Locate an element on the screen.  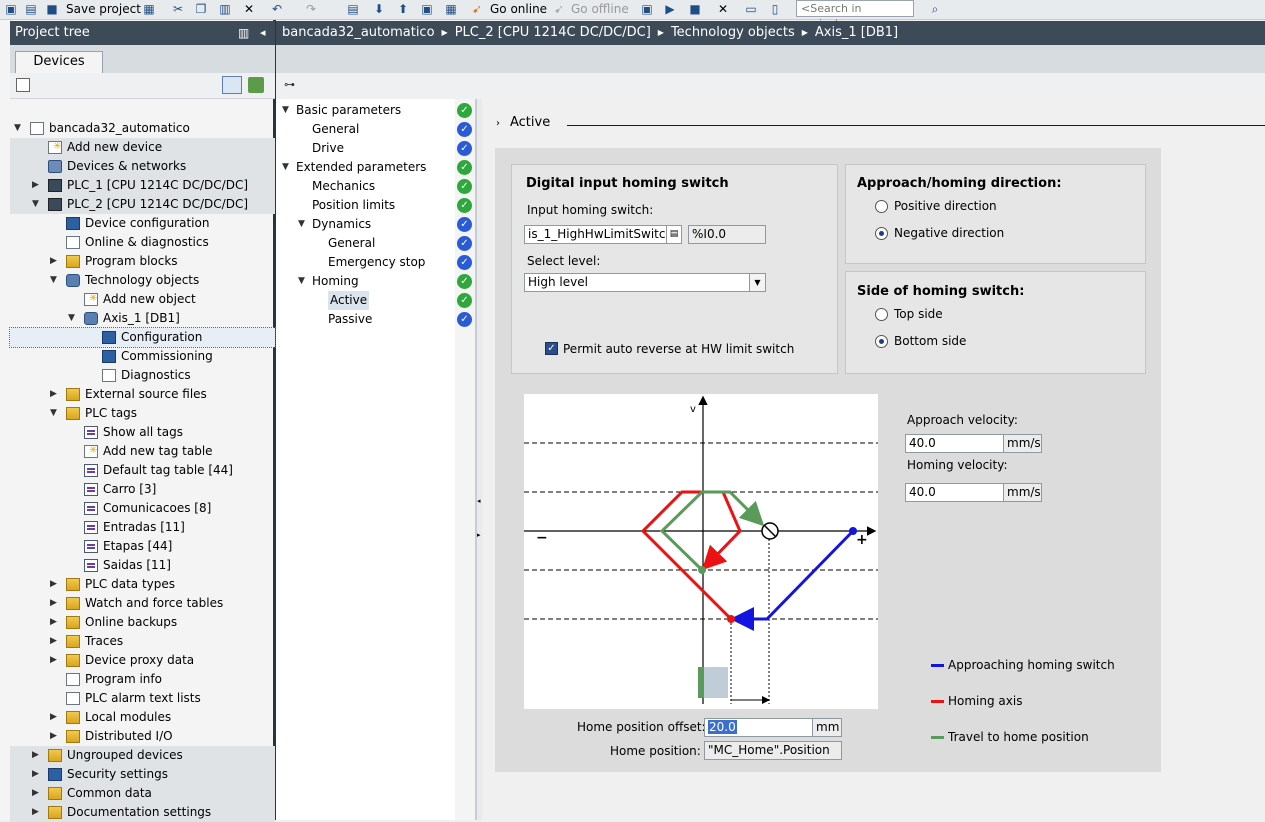
section-header: › Active is located at coordinates (523, 123).